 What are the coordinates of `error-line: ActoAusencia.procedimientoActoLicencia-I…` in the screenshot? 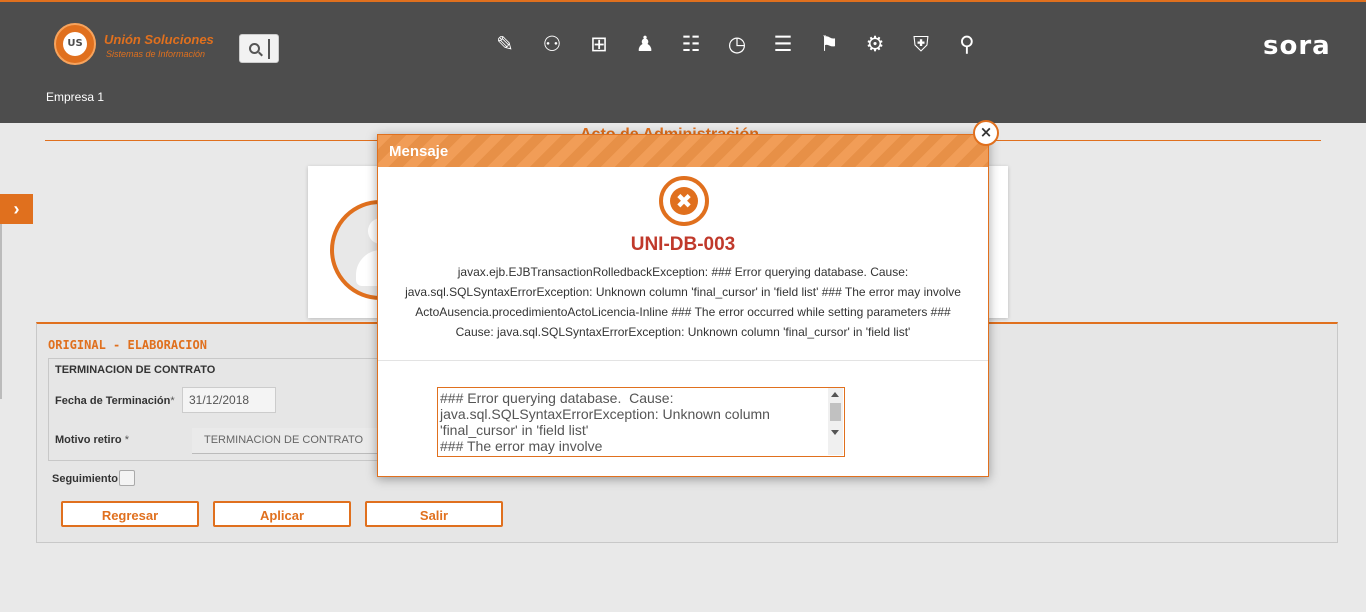 It's located at (683, 312).